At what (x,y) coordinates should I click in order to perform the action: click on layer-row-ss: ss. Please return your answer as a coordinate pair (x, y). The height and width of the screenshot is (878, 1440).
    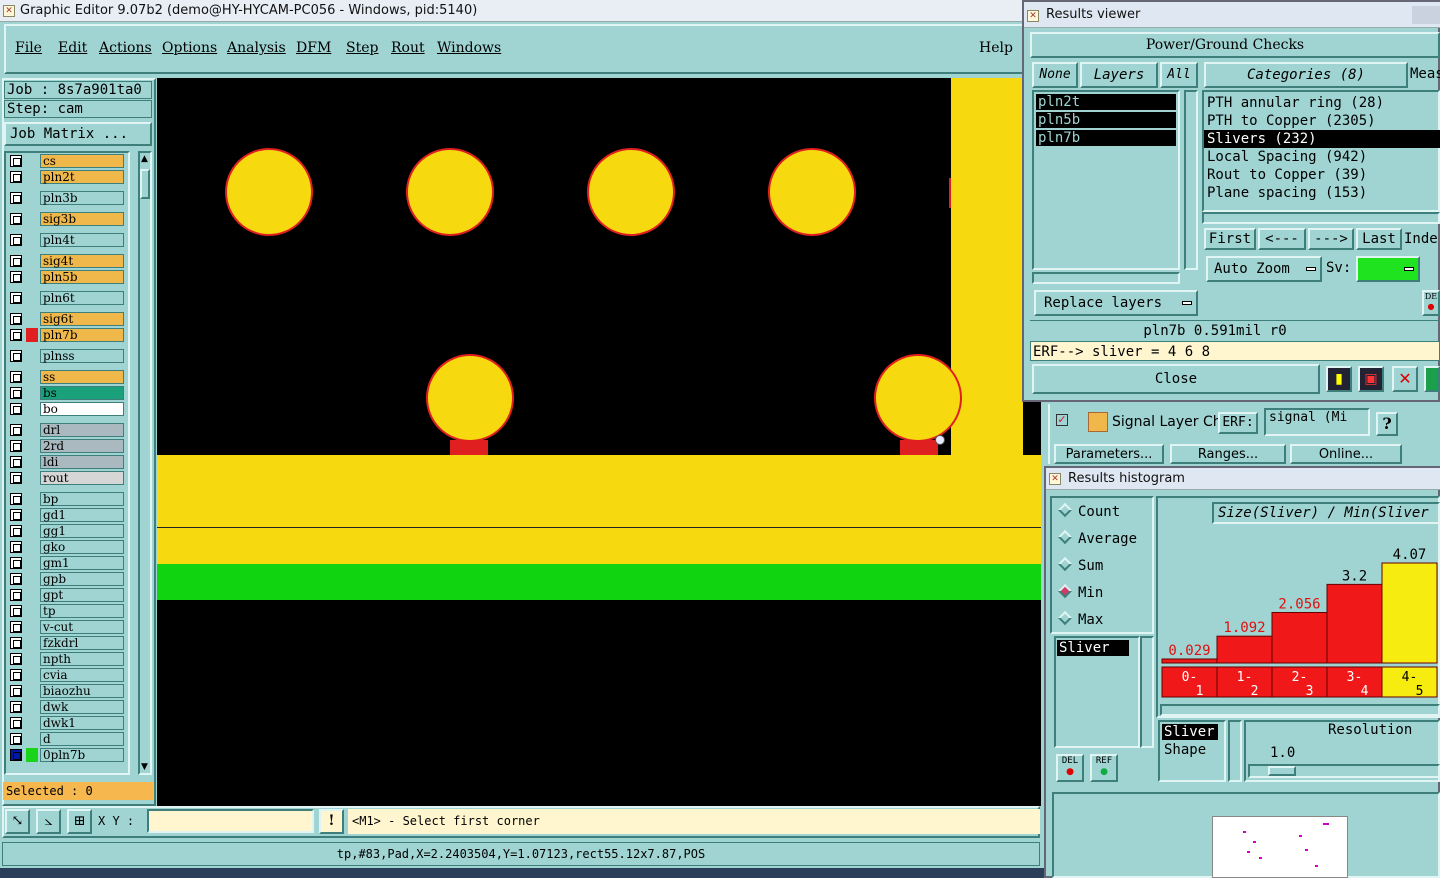
    Looking at the image, I should click on (66, 377).